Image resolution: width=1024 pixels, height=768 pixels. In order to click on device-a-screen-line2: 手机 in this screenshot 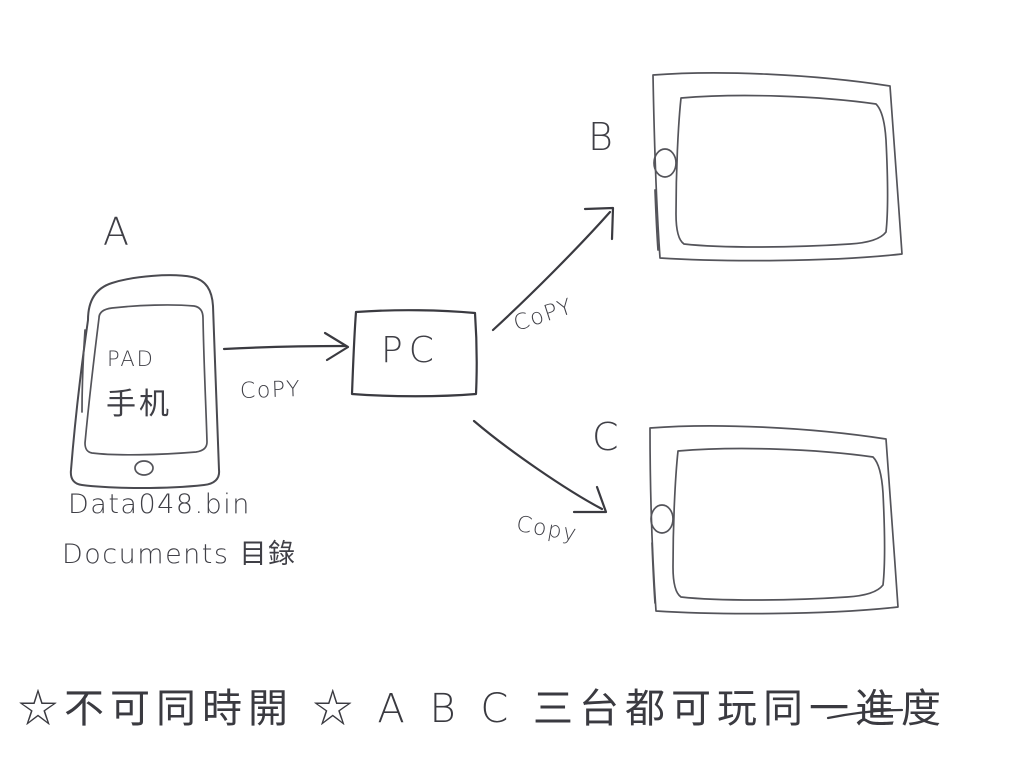, I will do `click(139, 404)`.